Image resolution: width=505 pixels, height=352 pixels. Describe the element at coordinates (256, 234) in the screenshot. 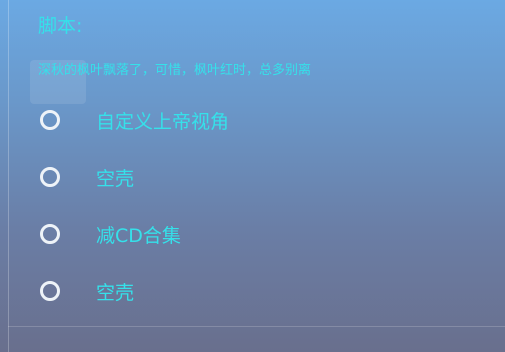

I see `option-reduce-cd-collection: 减CD合集` at that location.